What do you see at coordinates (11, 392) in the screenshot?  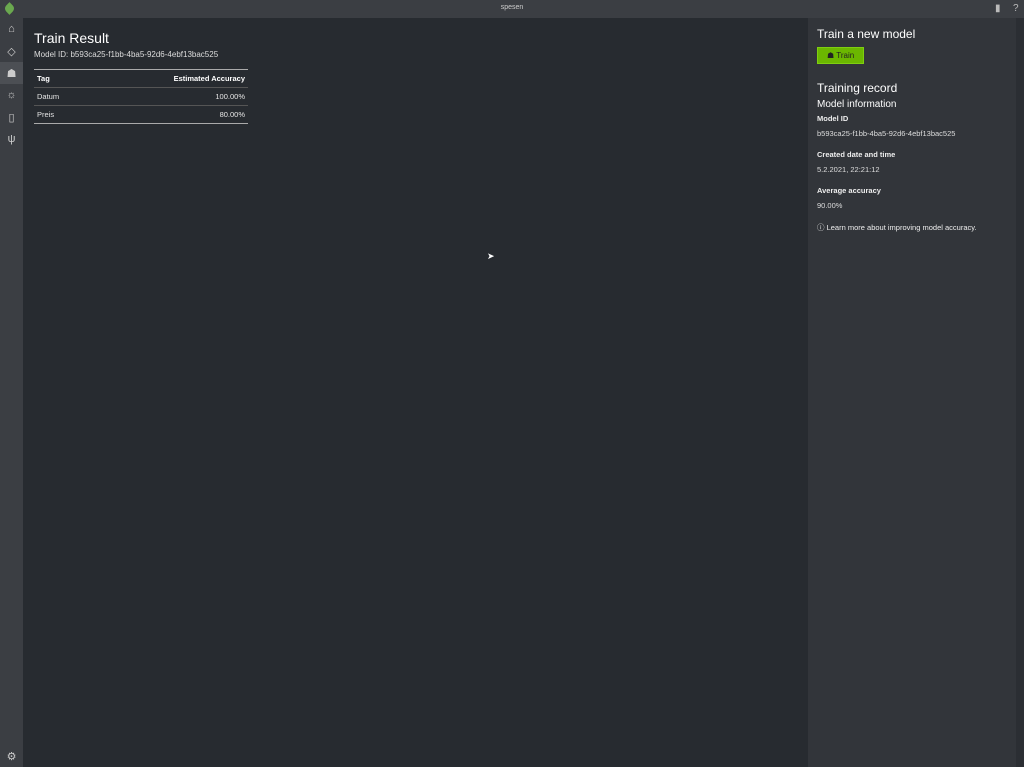 I see `sidebar: ⌂ ◇ ☗ ☼ ▯ ψ ⚙` at bounding box center [11, 392].